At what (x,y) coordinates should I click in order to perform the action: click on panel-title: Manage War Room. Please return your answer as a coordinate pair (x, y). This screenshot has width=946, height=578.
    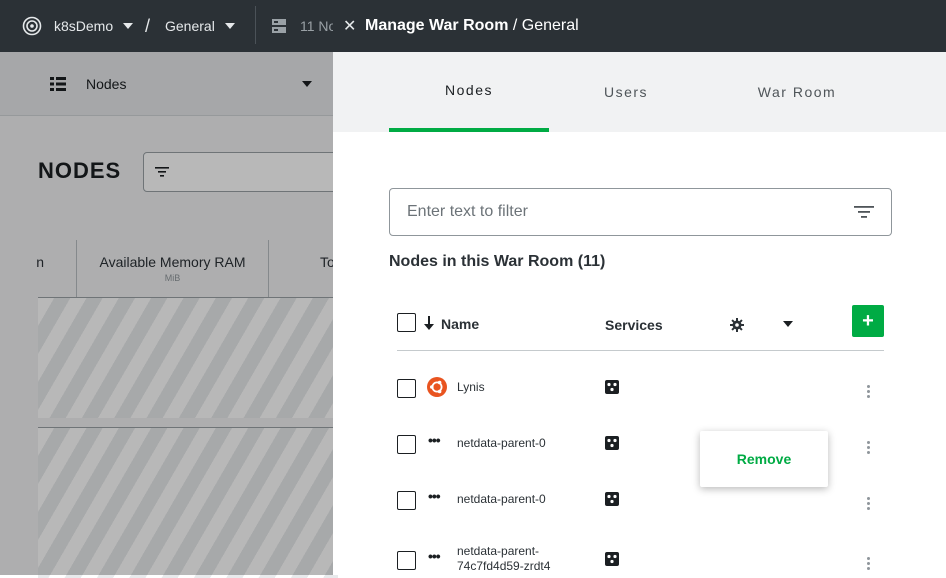
    Looking at the image, I should click on (437, 25).